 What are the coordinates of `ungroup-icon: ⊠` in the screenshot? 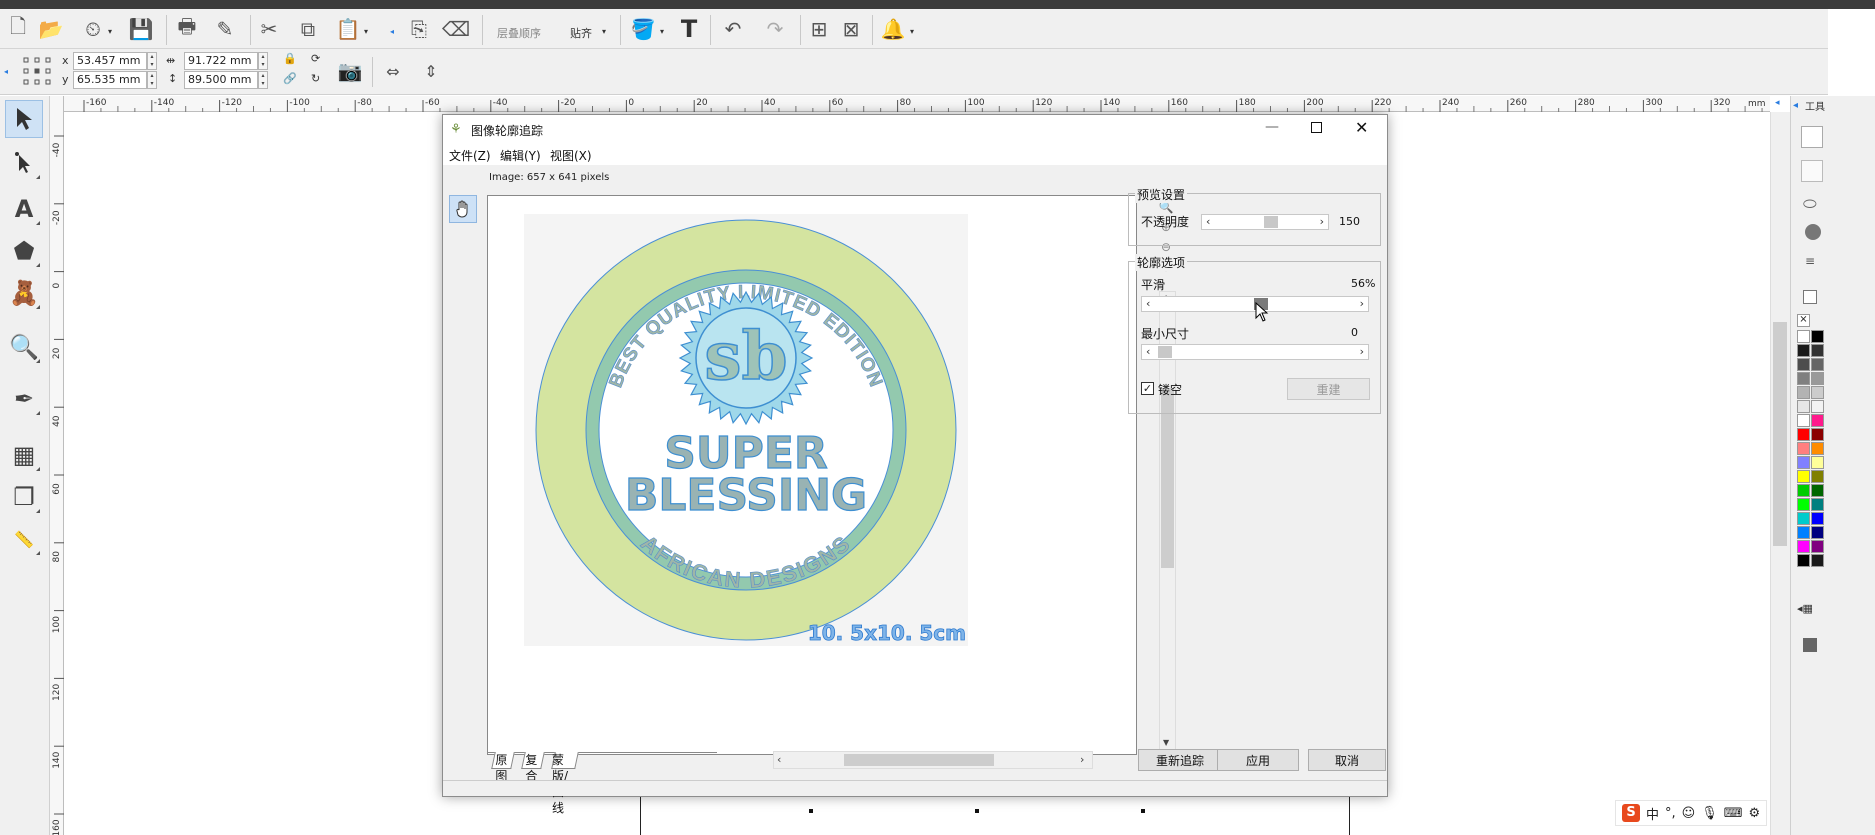 It's located at (851, 29).